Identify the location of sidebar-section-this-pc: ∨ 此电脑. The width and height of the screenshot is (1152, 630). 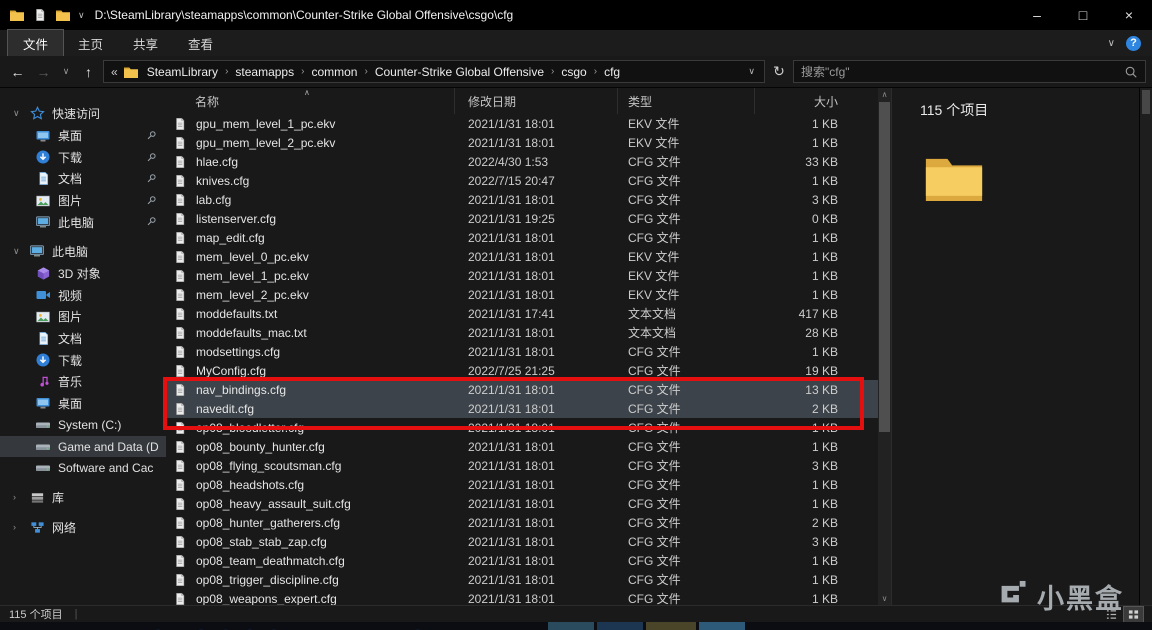
(83, 251).